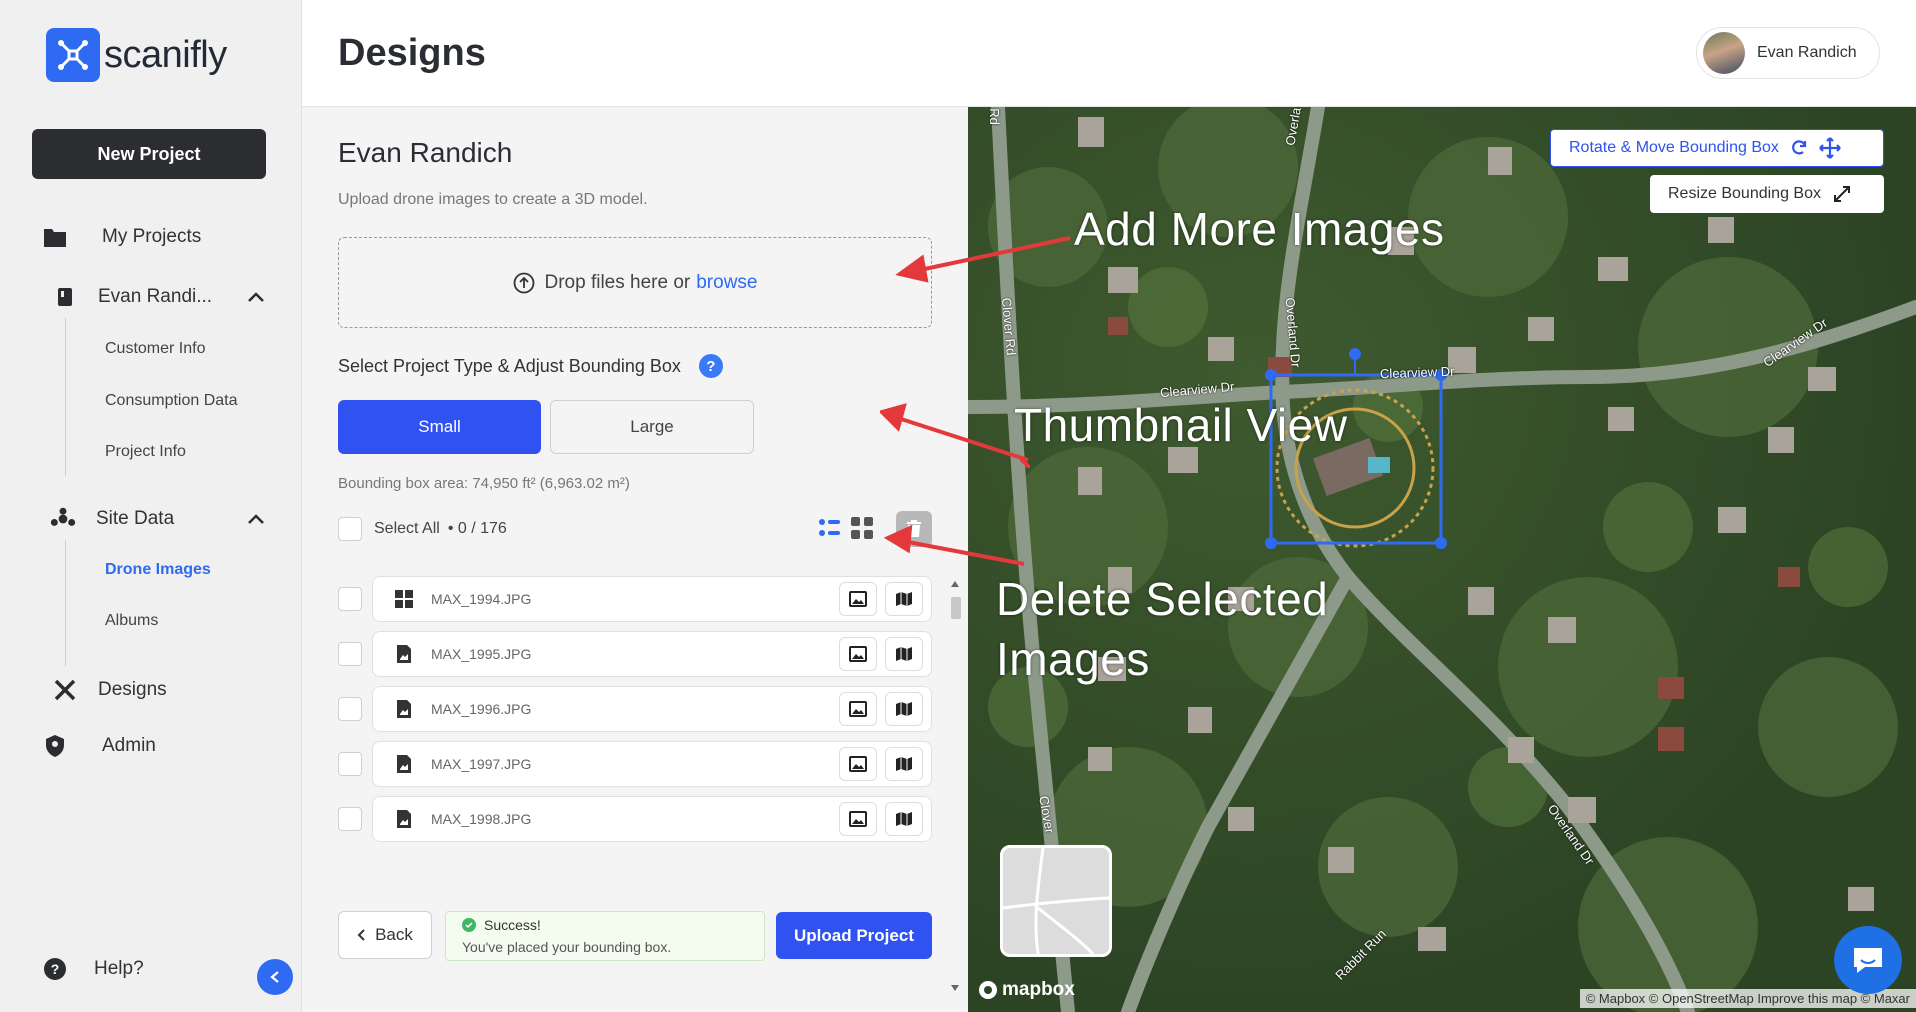 The image size is (1916, 1012). I want to click on file-row: MAX_1994.JPG, so click(635, 599).